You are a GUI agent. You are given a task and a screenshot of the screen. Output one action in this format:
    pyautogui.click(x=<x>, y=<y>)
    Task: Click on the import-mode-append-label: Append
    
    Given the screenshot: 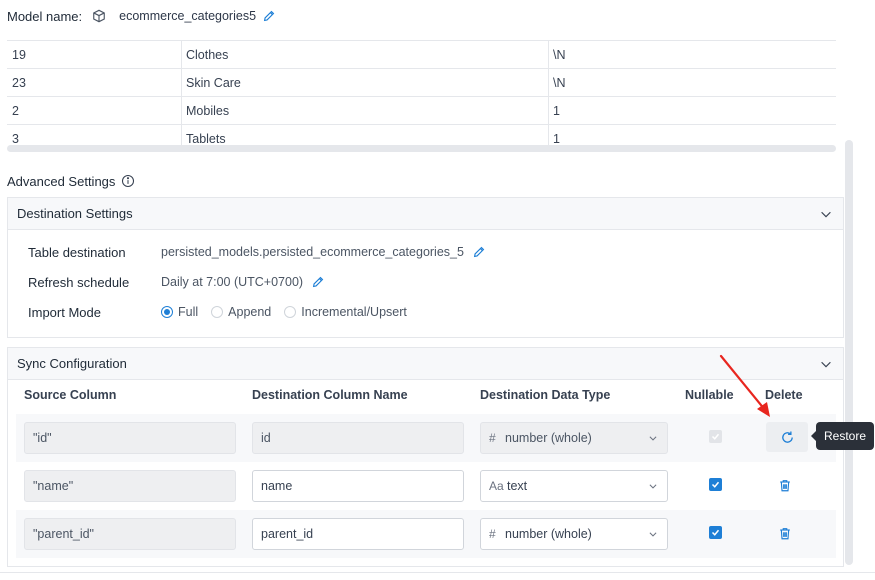 What is the action you would take?
    pyautogui.click(x=250, y=312)
    